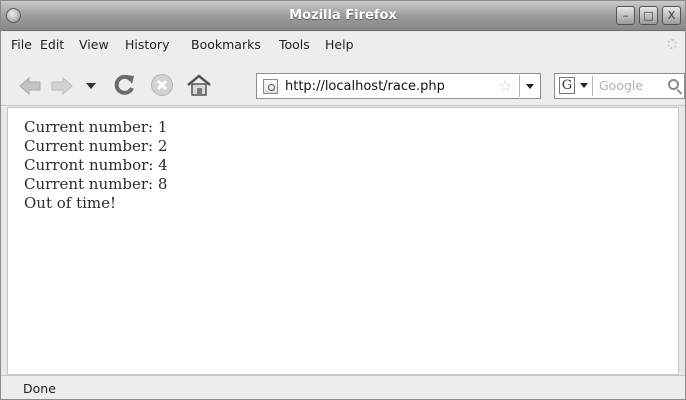  What do you see at coordinates (629, 85) in the screenshot?
I see `search-input` at bounding box center [629, 85].